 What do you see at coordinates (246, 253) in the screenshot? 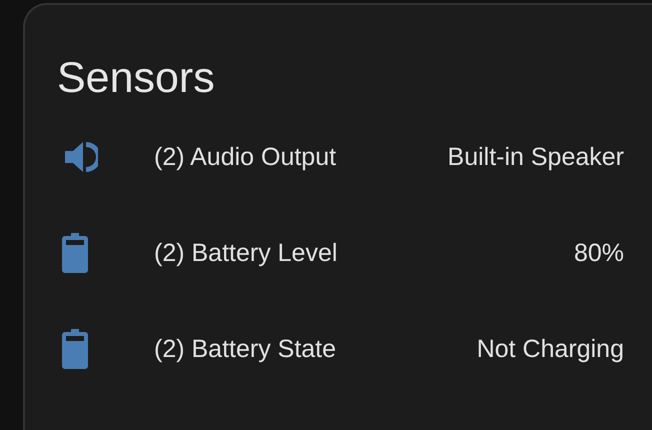
I see `sensor-name: (2) Battery Level` at bounding box center [246, 253].